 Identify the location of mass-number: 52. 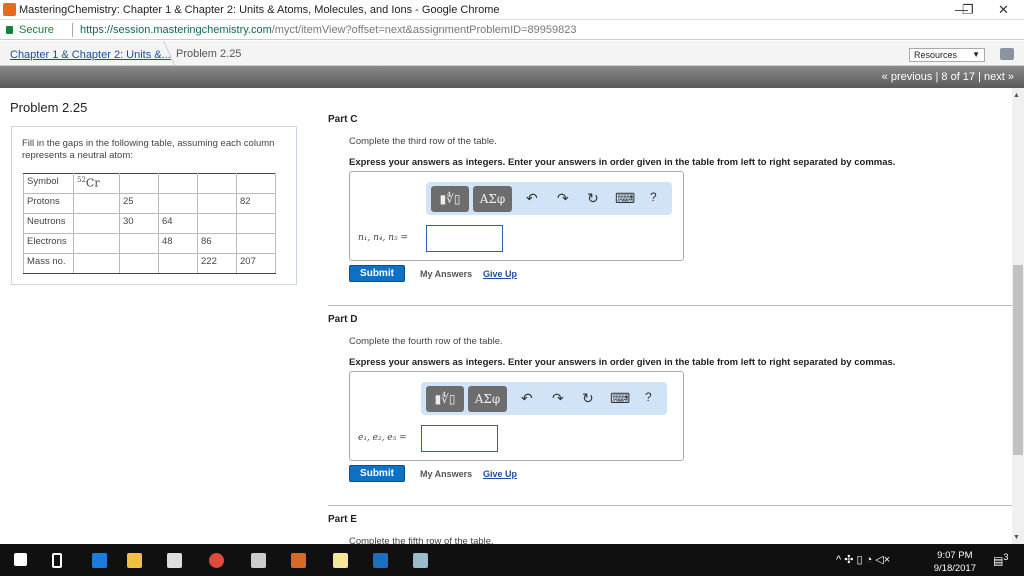
(81, 180).